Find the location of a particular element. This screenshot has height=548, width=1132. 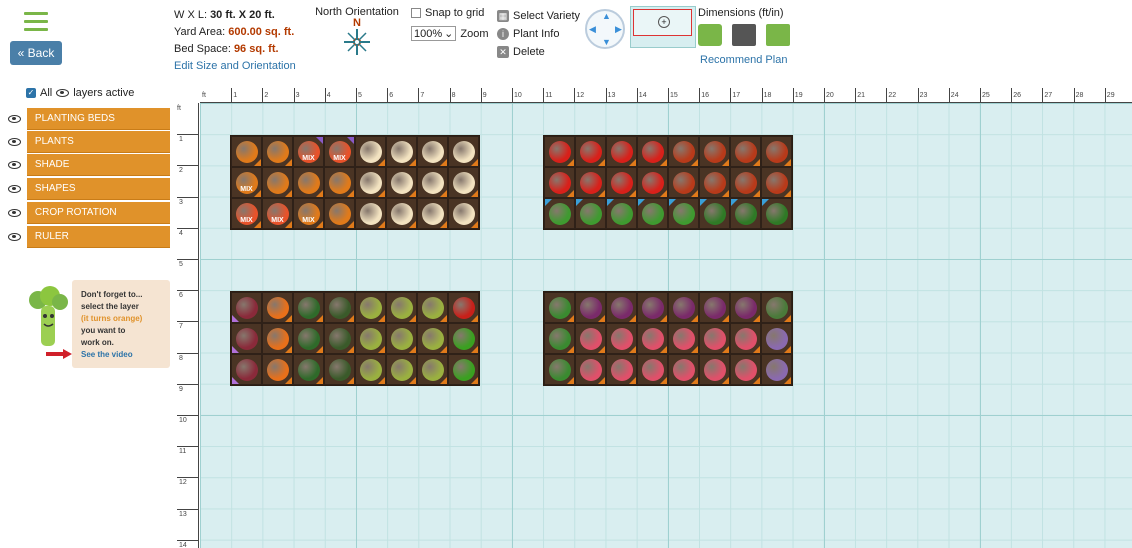

minimap-viewport: + is located at coordinates (662, 22).